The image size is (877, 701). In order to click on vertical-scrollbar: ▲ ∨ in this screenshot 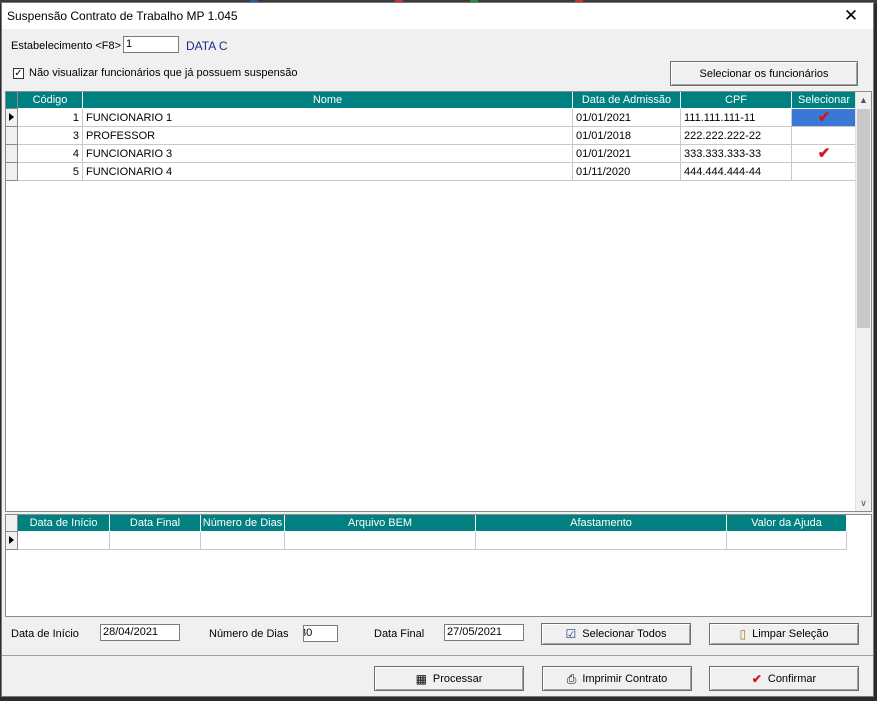, I will do `click(863, 301)`.